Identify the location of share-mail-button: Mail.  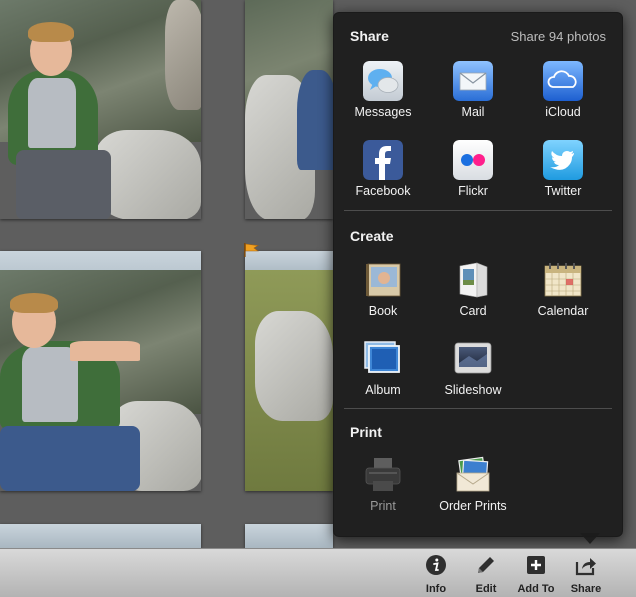
(473, 90).